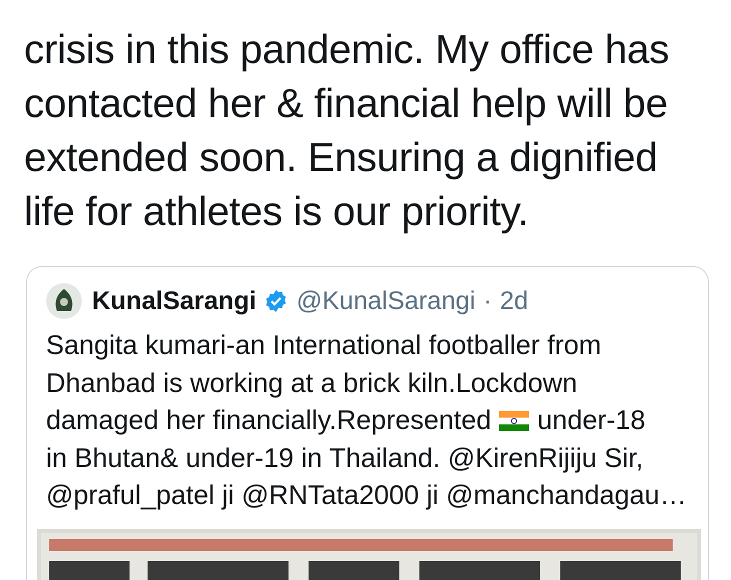  Describe the element at coordinates (312, 383) in the screenshot. I see `quoted-tweet-text: Dhanbad is working at a brick kiln.Lockdown` at that location.